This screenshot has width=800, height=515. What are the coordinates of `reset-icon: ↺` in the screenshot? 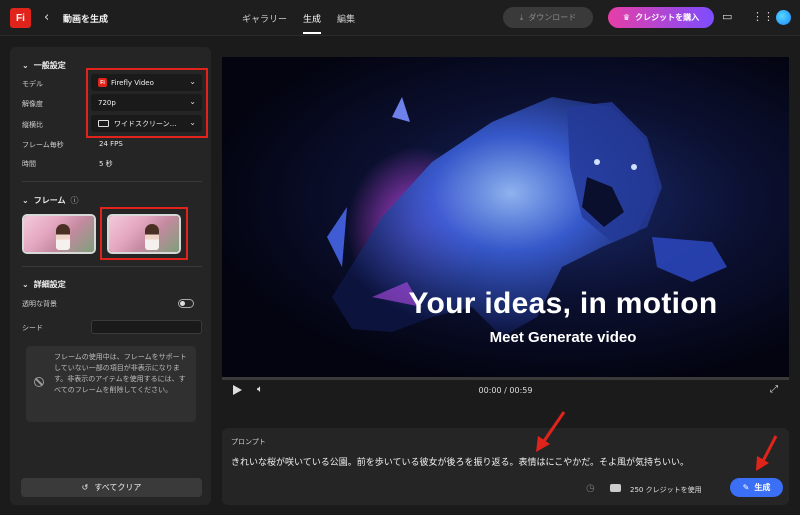 It's located at (85, 487).